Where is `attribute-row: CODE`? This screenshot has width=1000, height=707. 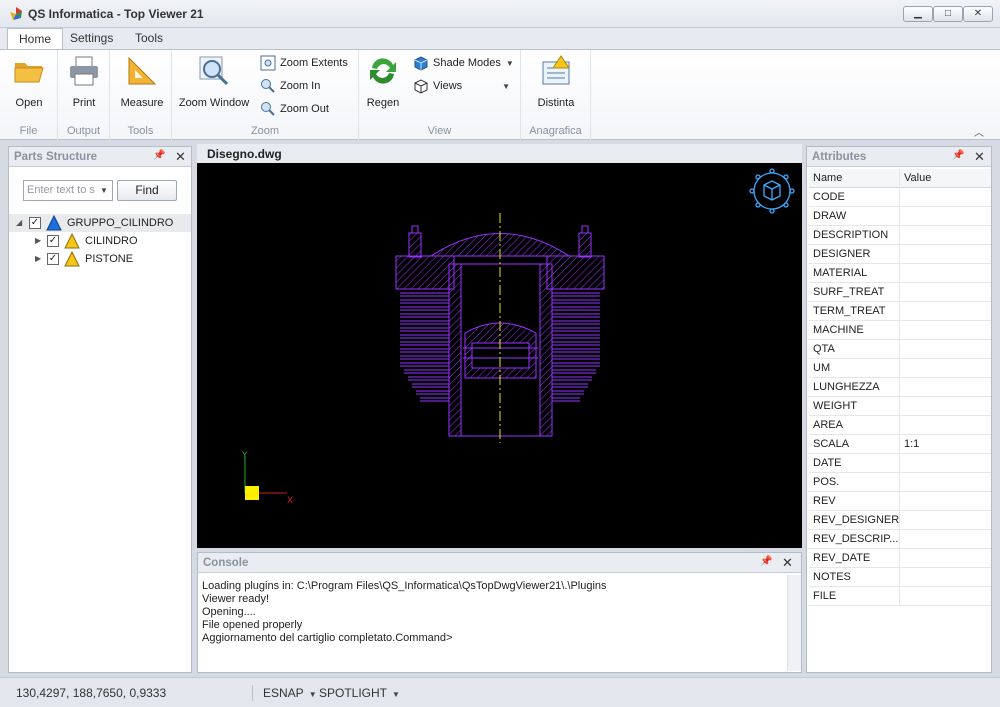 attribute-row: CODE is located at coordinates (900, 197).